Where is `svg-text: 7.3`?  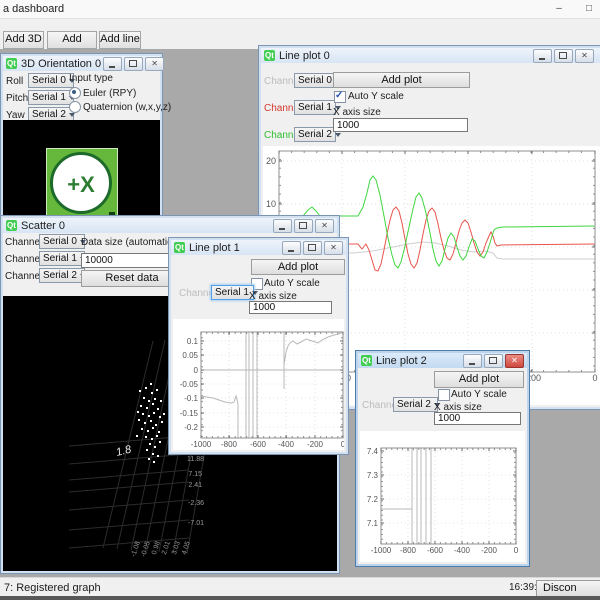
svg-text: 7.3 is located at coordinates (373, 475).